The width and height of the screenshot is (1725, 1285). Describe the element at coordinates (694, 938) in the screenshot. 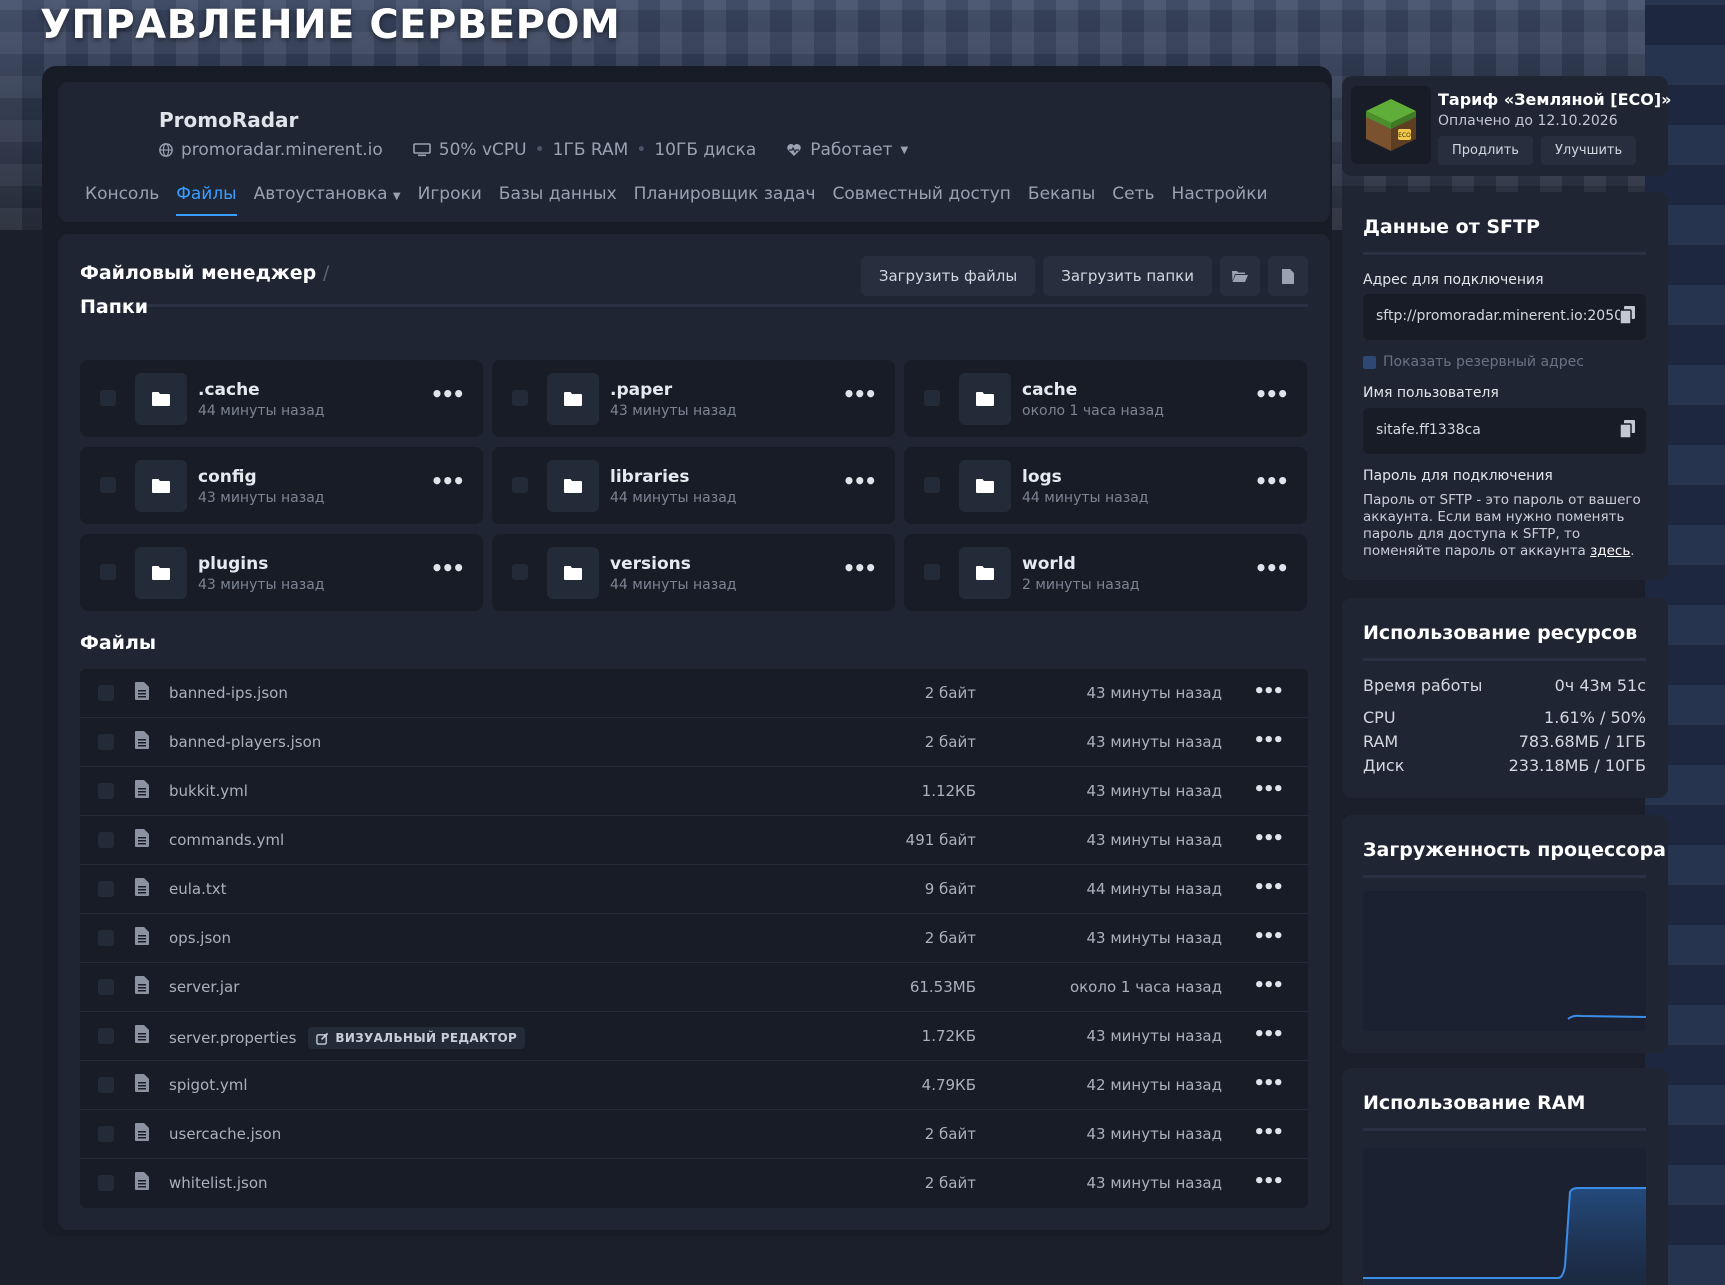

I see `file-row: ops.json 2 байт 43 минуты назад •••` at that location.